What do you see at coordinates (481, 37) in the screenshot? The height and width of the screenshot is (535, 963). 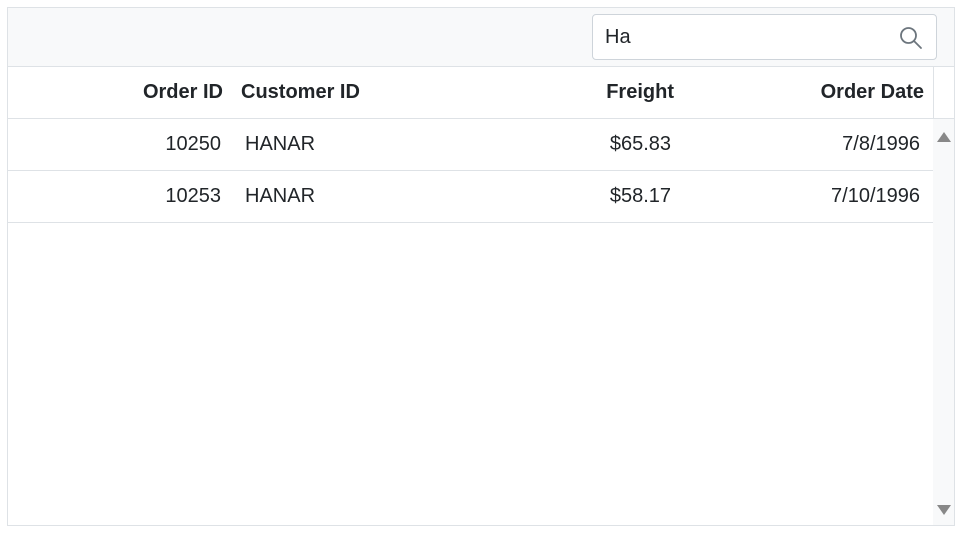 I see `grid-toolbar` at bounding box center [481, 37].